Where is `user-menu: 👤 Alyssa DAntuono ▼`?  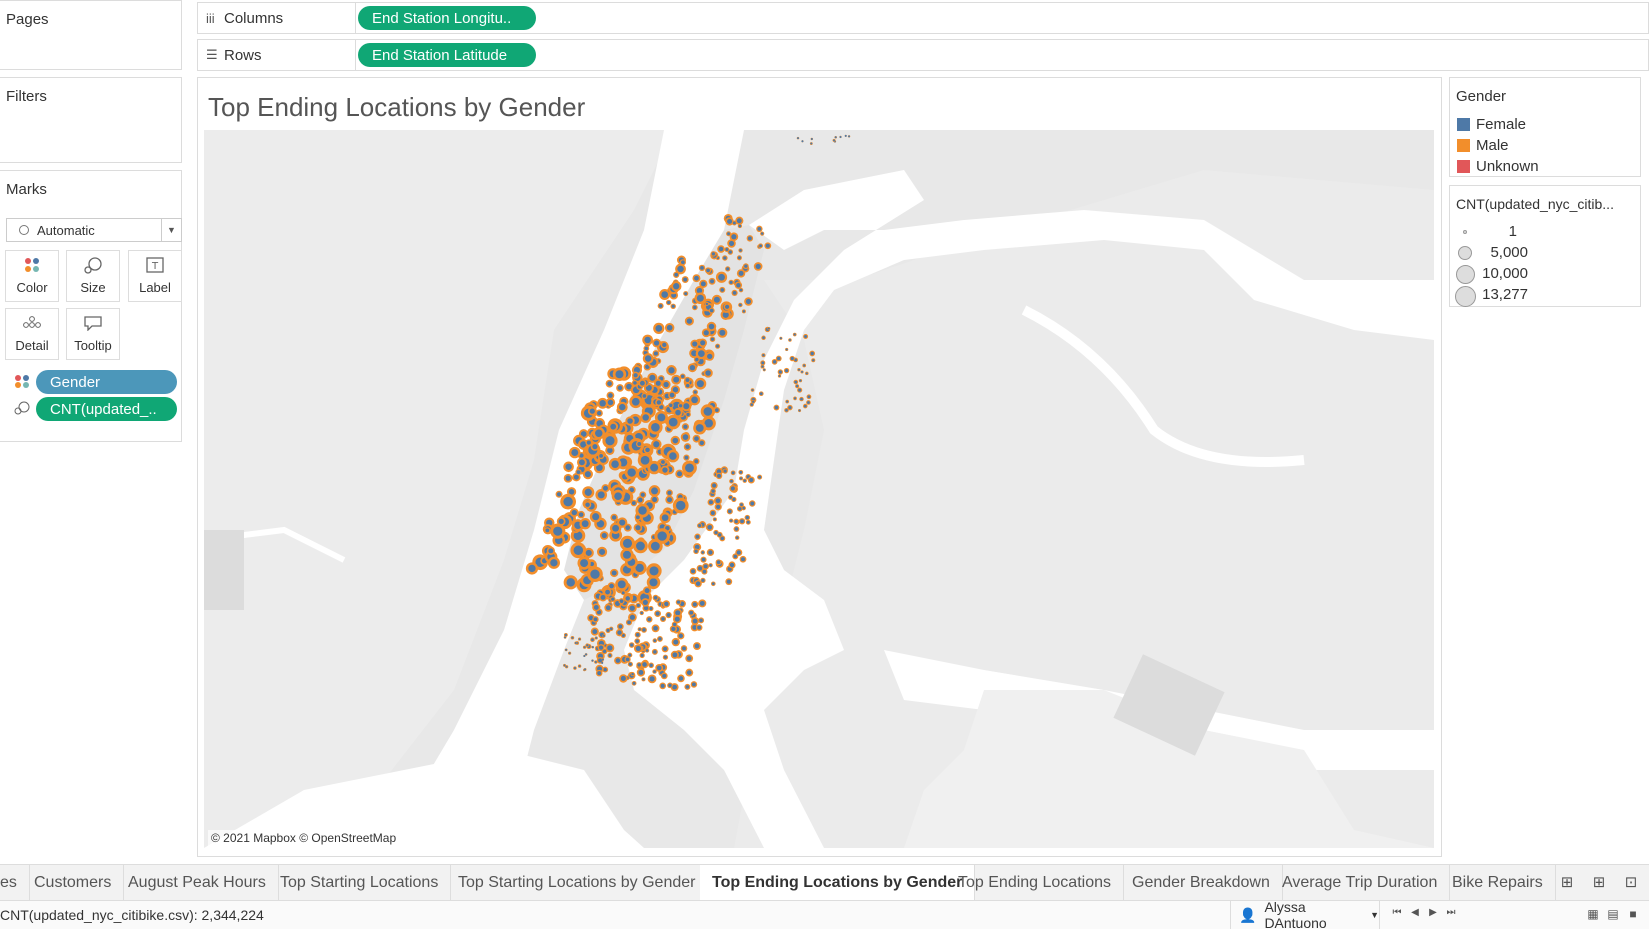
user-menu: 👤 Alyssa DAntuono ▼ is located at coordinates (1305, 914).